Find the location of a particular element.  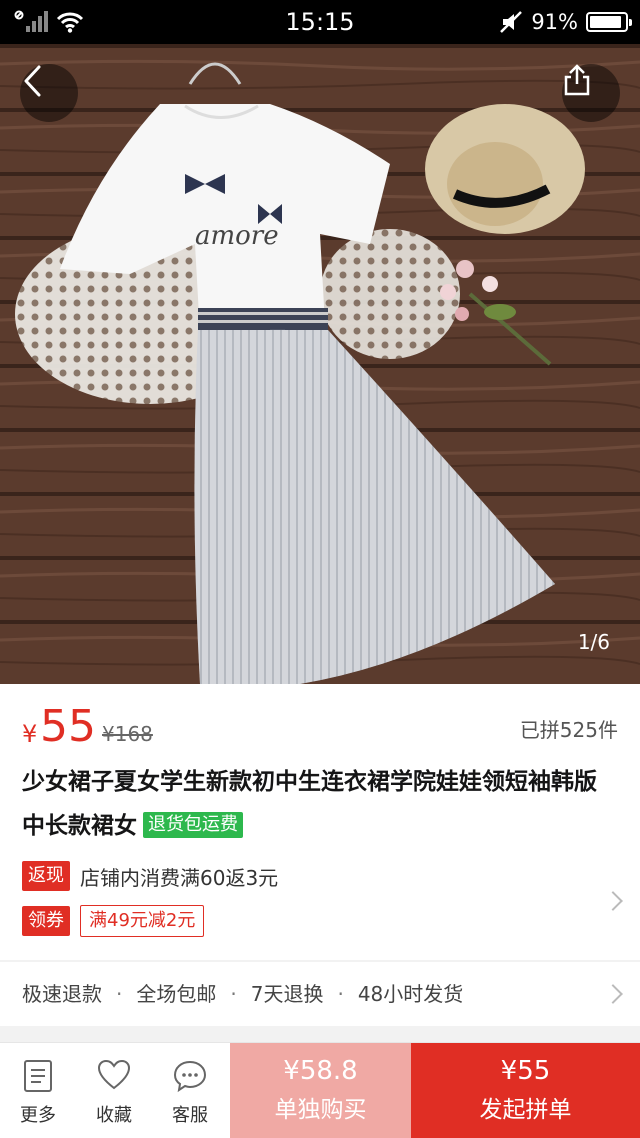

service-item: 极速退款 is located at coordinates (62, 994).